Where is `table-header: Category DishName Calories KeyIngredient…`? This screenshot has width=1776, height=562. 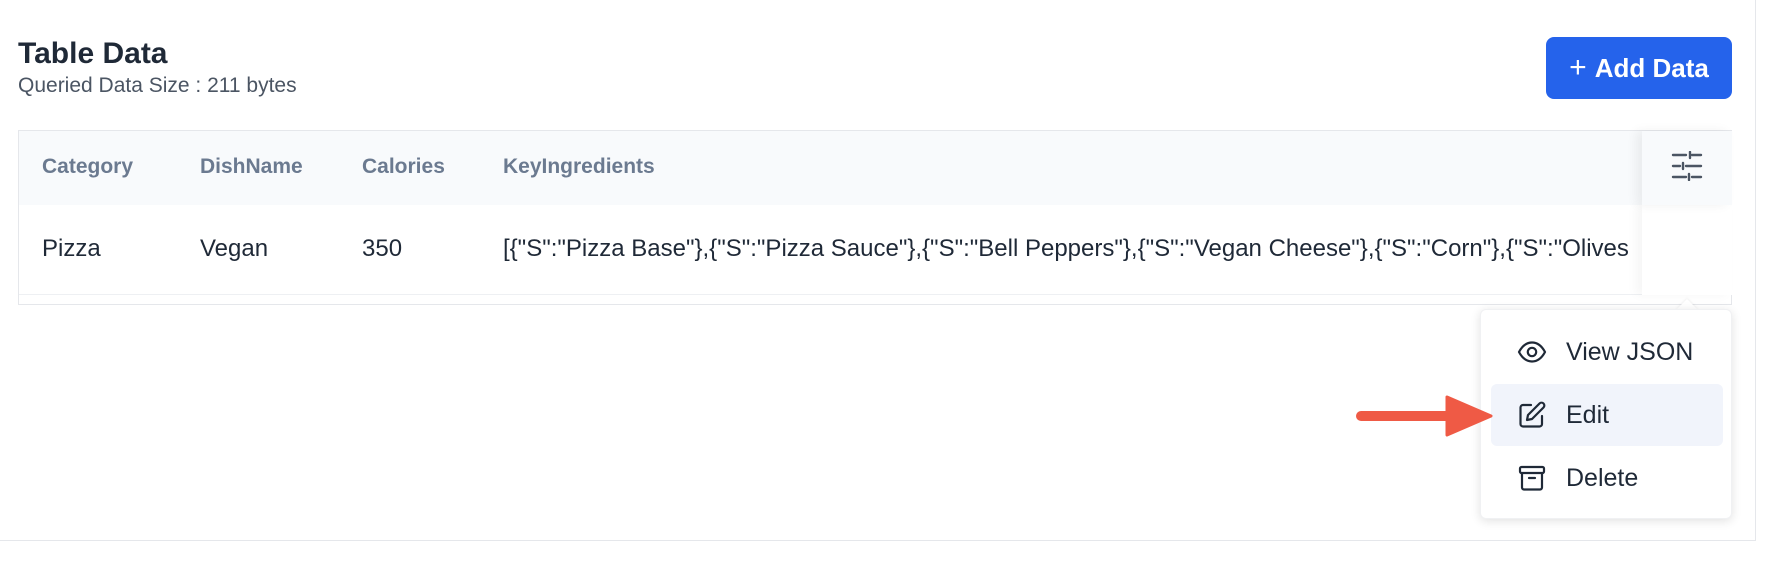 table-header: Category DishName Calories KeyIngredient… is located at coordinates (875, 168).